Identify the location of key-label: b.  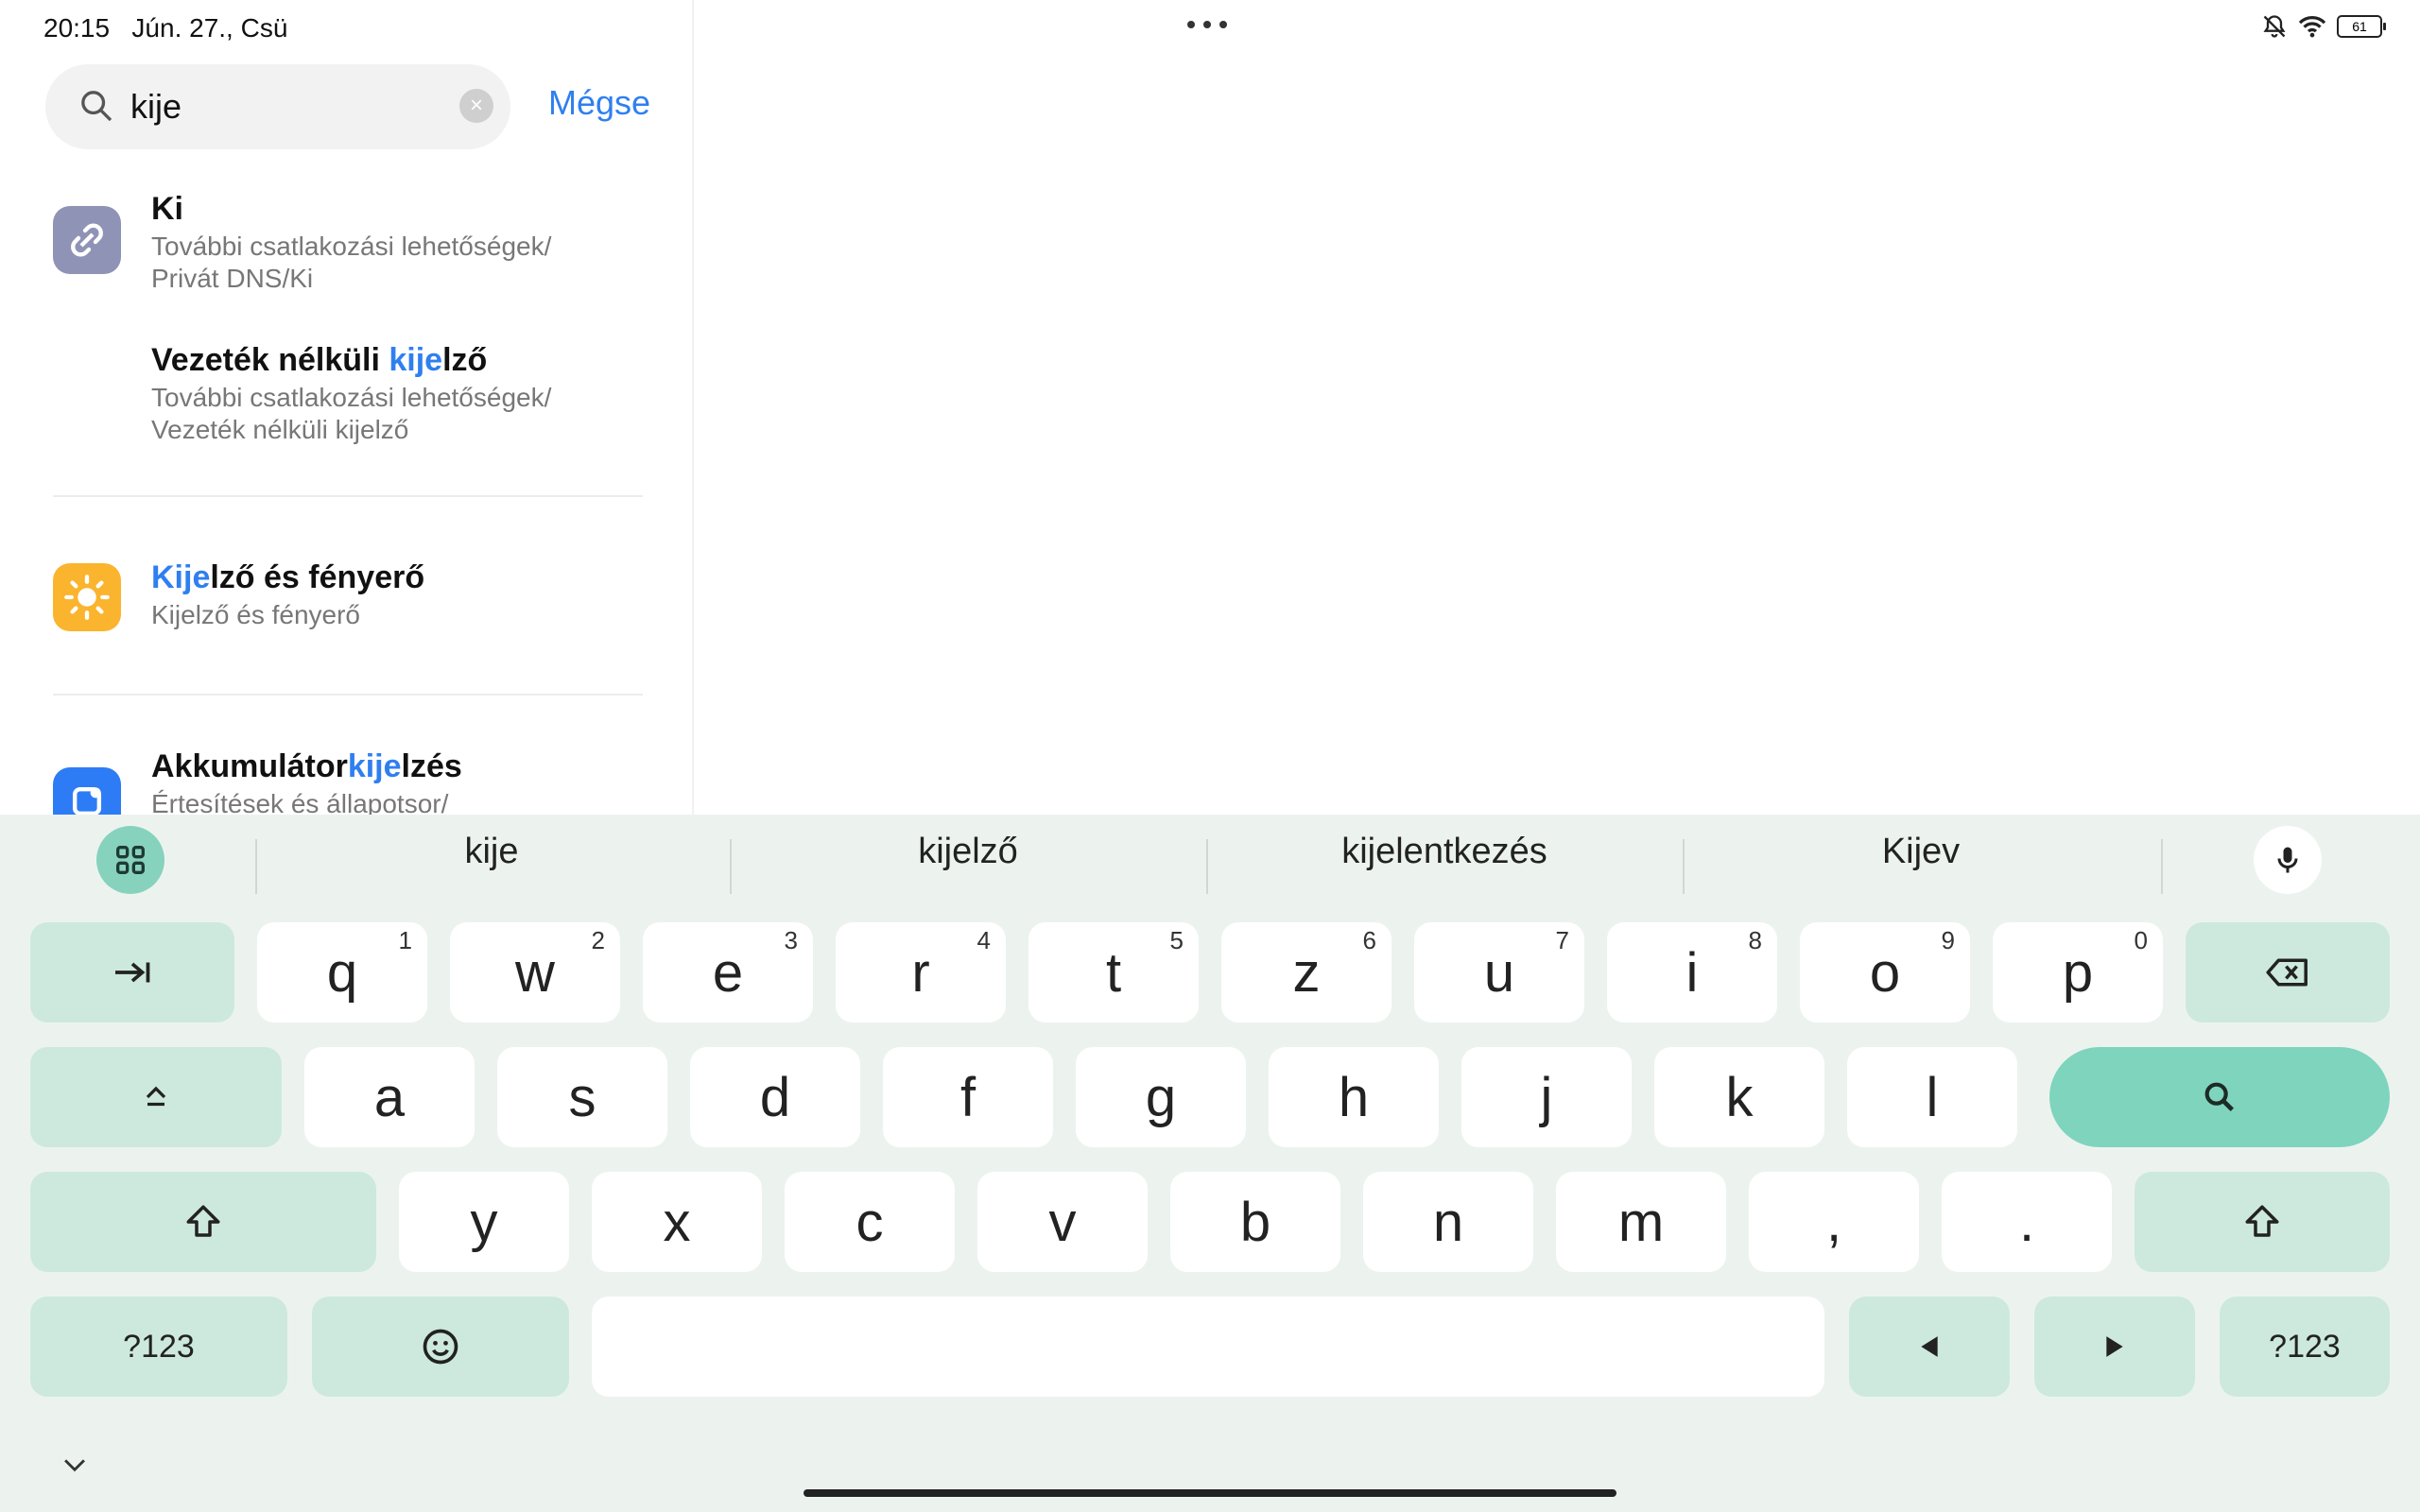
(1255, 1222).